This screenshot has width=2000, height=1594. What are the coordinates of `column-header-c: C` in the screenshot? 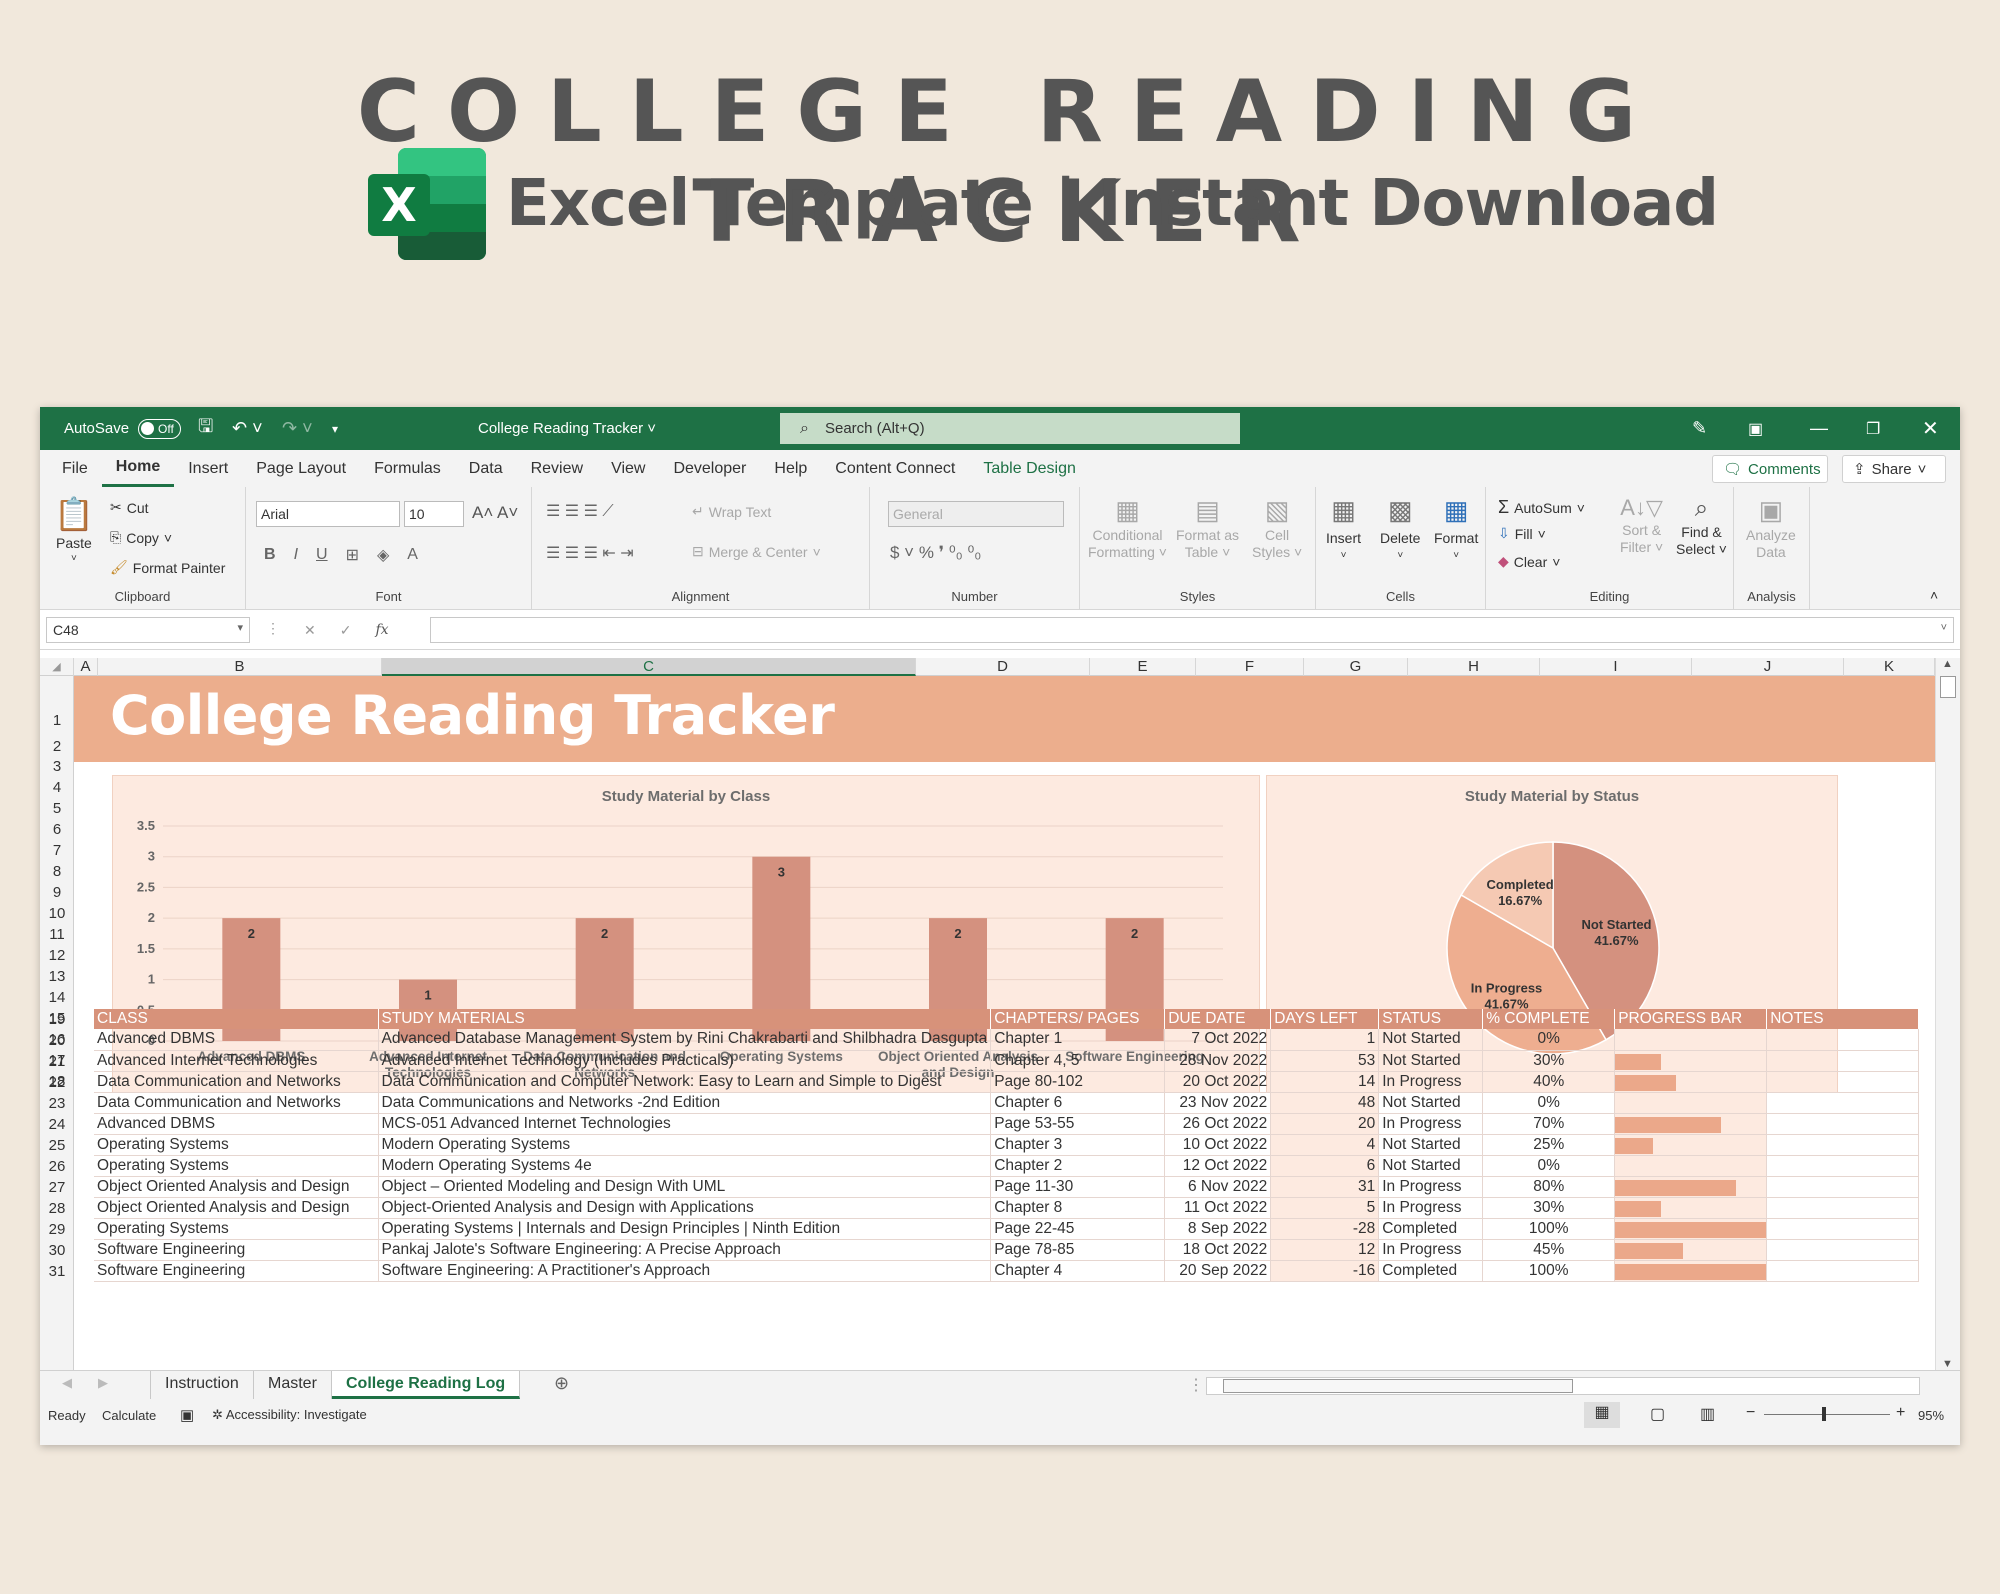 It's located at (649, 667).